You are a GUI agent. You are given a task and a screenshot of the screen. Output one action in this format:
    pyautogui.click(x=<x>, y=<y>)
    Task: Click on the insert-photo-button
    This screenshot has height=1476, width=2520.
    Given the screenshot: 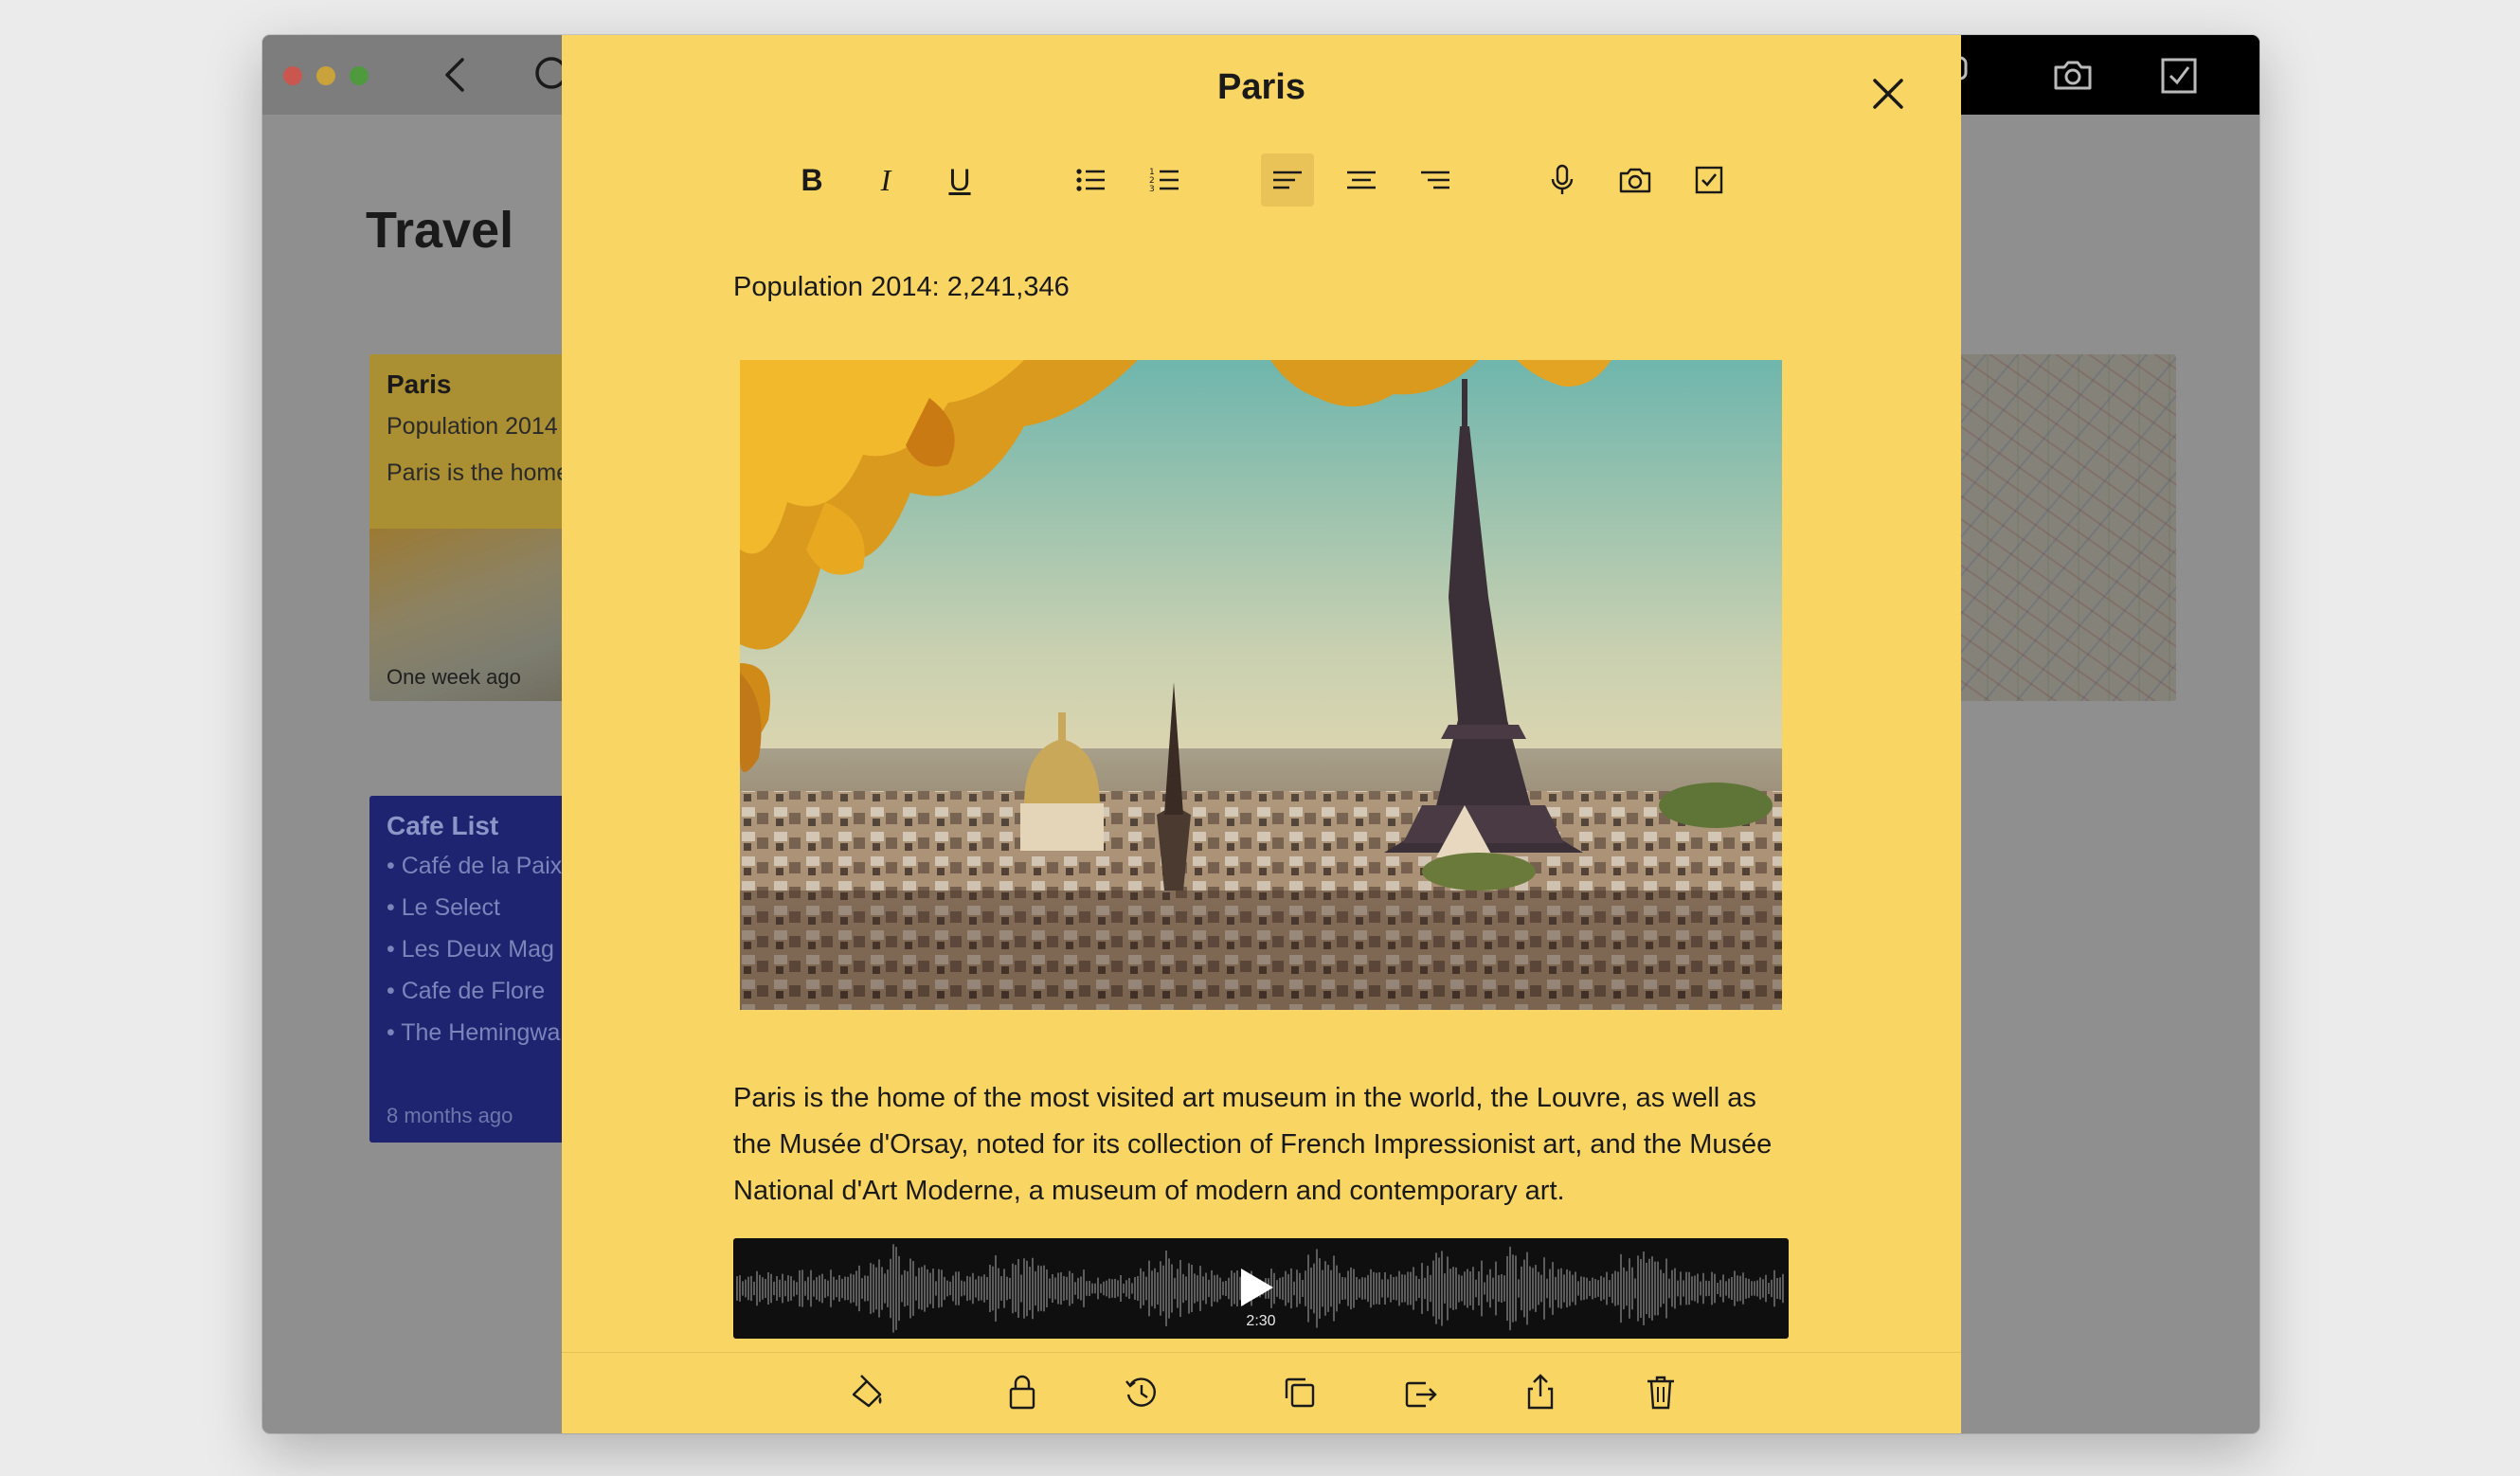 What is the action you would take?
    pyautogui.click(x=1635, y=180)
    